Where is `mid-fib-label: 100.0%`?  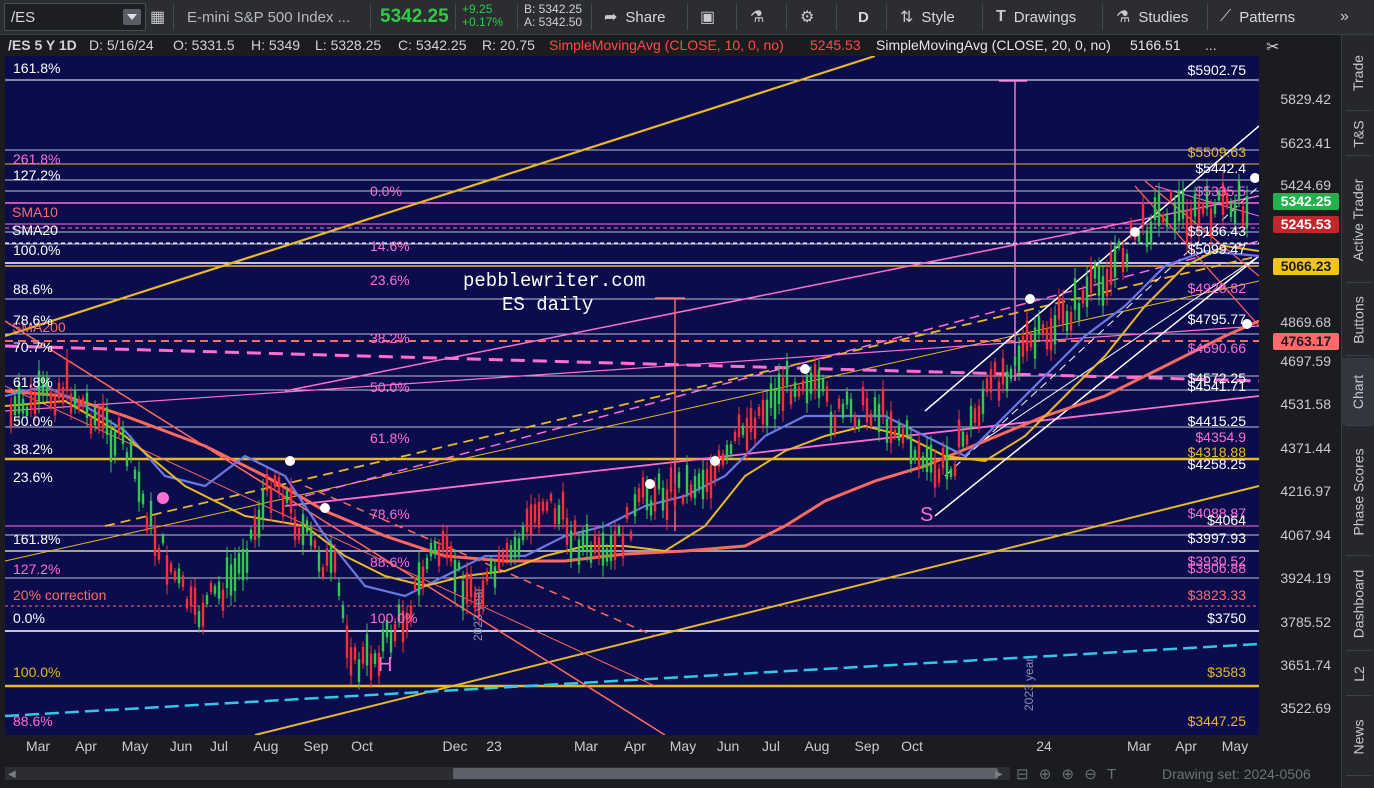
mid-fib-label: 100.0% is located at coordinates (394, 618).